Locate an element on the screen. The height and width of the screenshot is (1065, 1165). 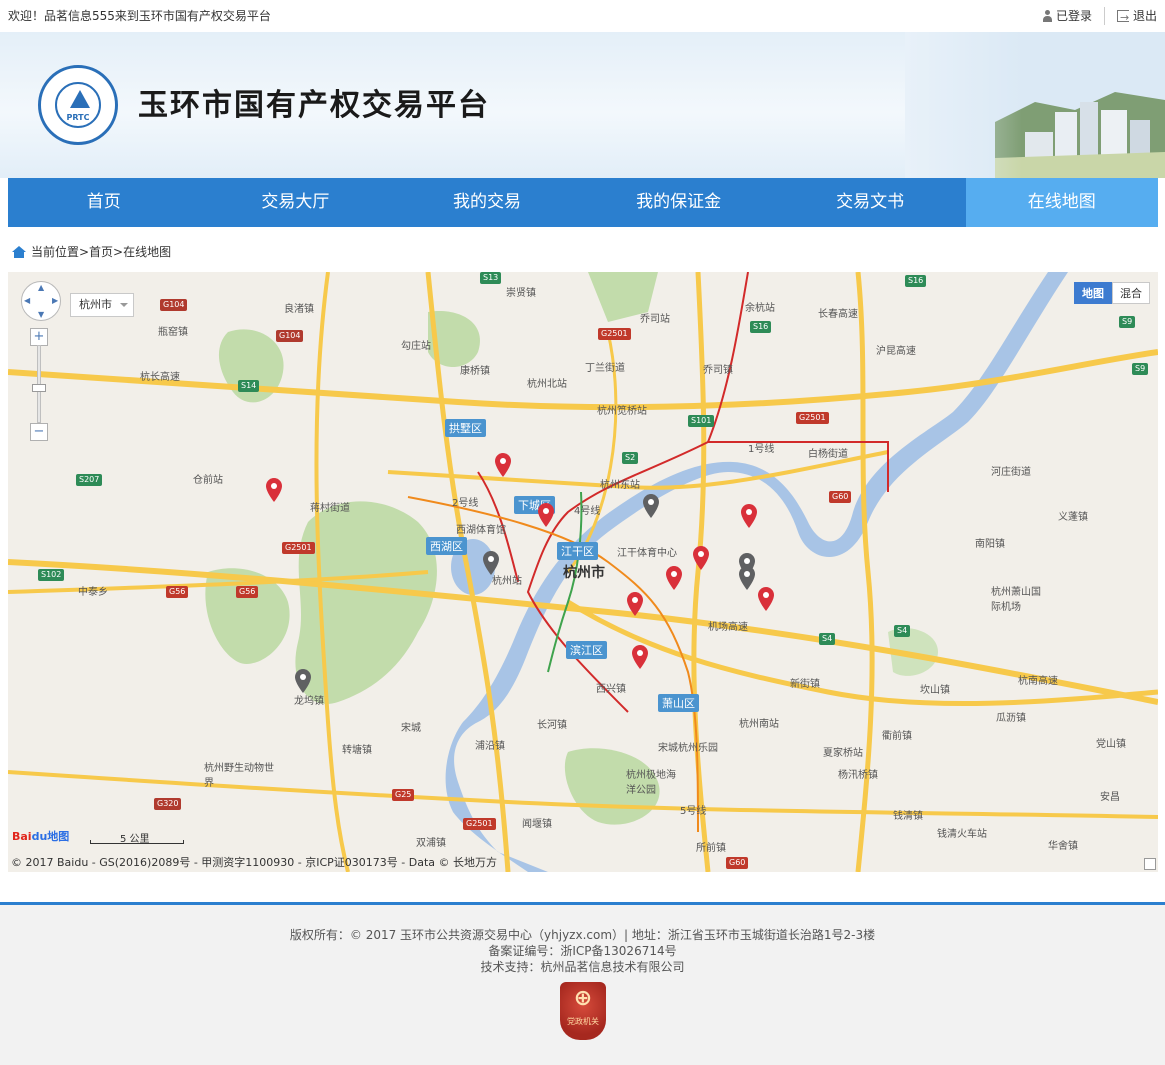
place-label: 白杨街道 is located at coordinates (828, 454).